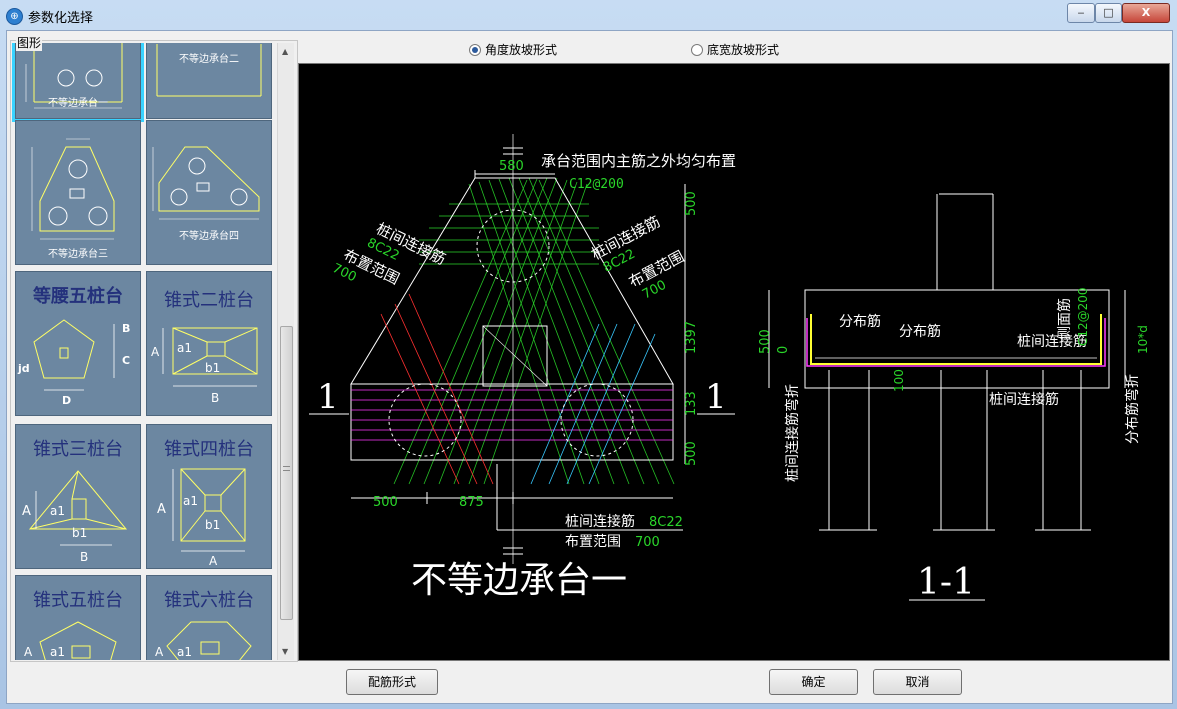 The width and height of the screenshot is (1177, 709). What do you see at coordinates (126, 360) in the screenshot?
I see `svg-text: C` at bounding box center [126, 360].